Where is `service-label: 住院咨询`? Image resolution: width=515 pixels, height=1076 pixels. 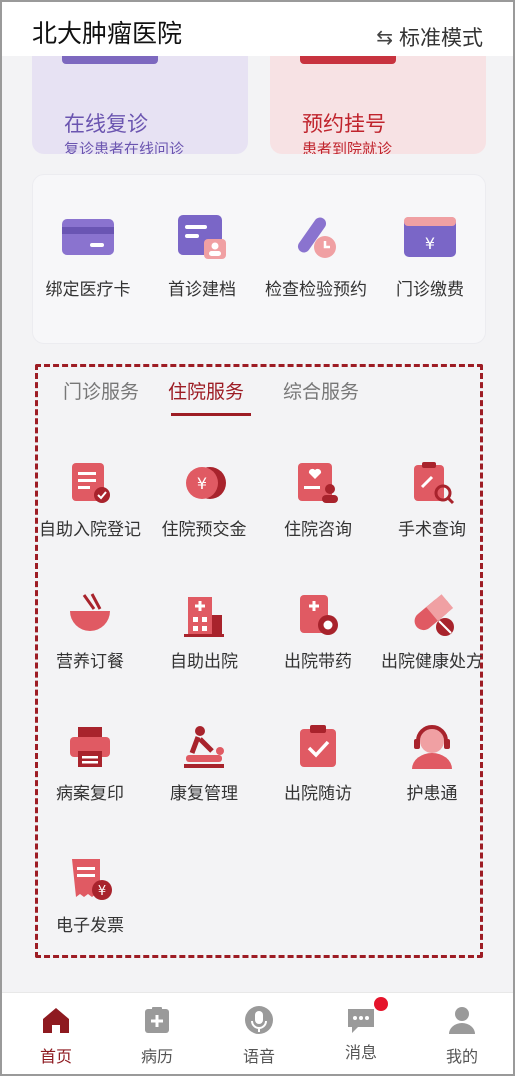
service-label: 住院咨询 is located at coordinates (318, 530).